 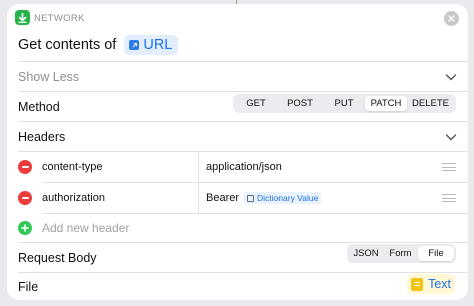 I want to click on text-variable-token: Text, so click(x=431, y=284).